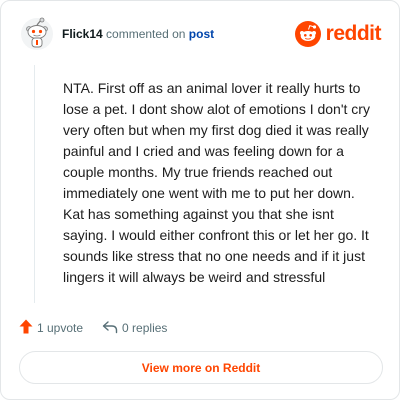 The width and height of the screenshot is (400, 400). What do you see at coordinates (145, 328) in the screenshot?
I see `reply-count: 0 replies` at bounding box center [145, 328].